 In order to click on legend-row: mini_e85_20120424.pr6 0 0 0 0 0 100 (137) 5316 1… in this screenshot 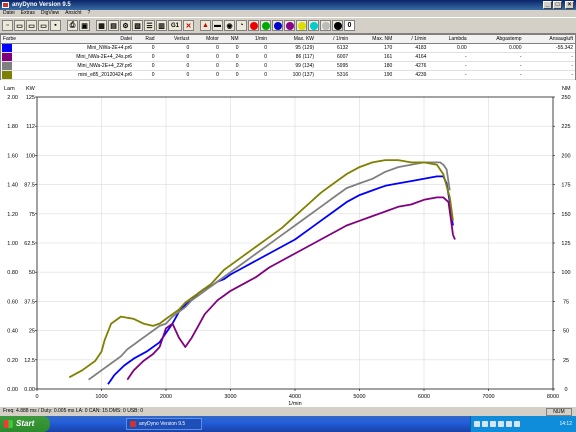, I will do `click(288, 75)`.